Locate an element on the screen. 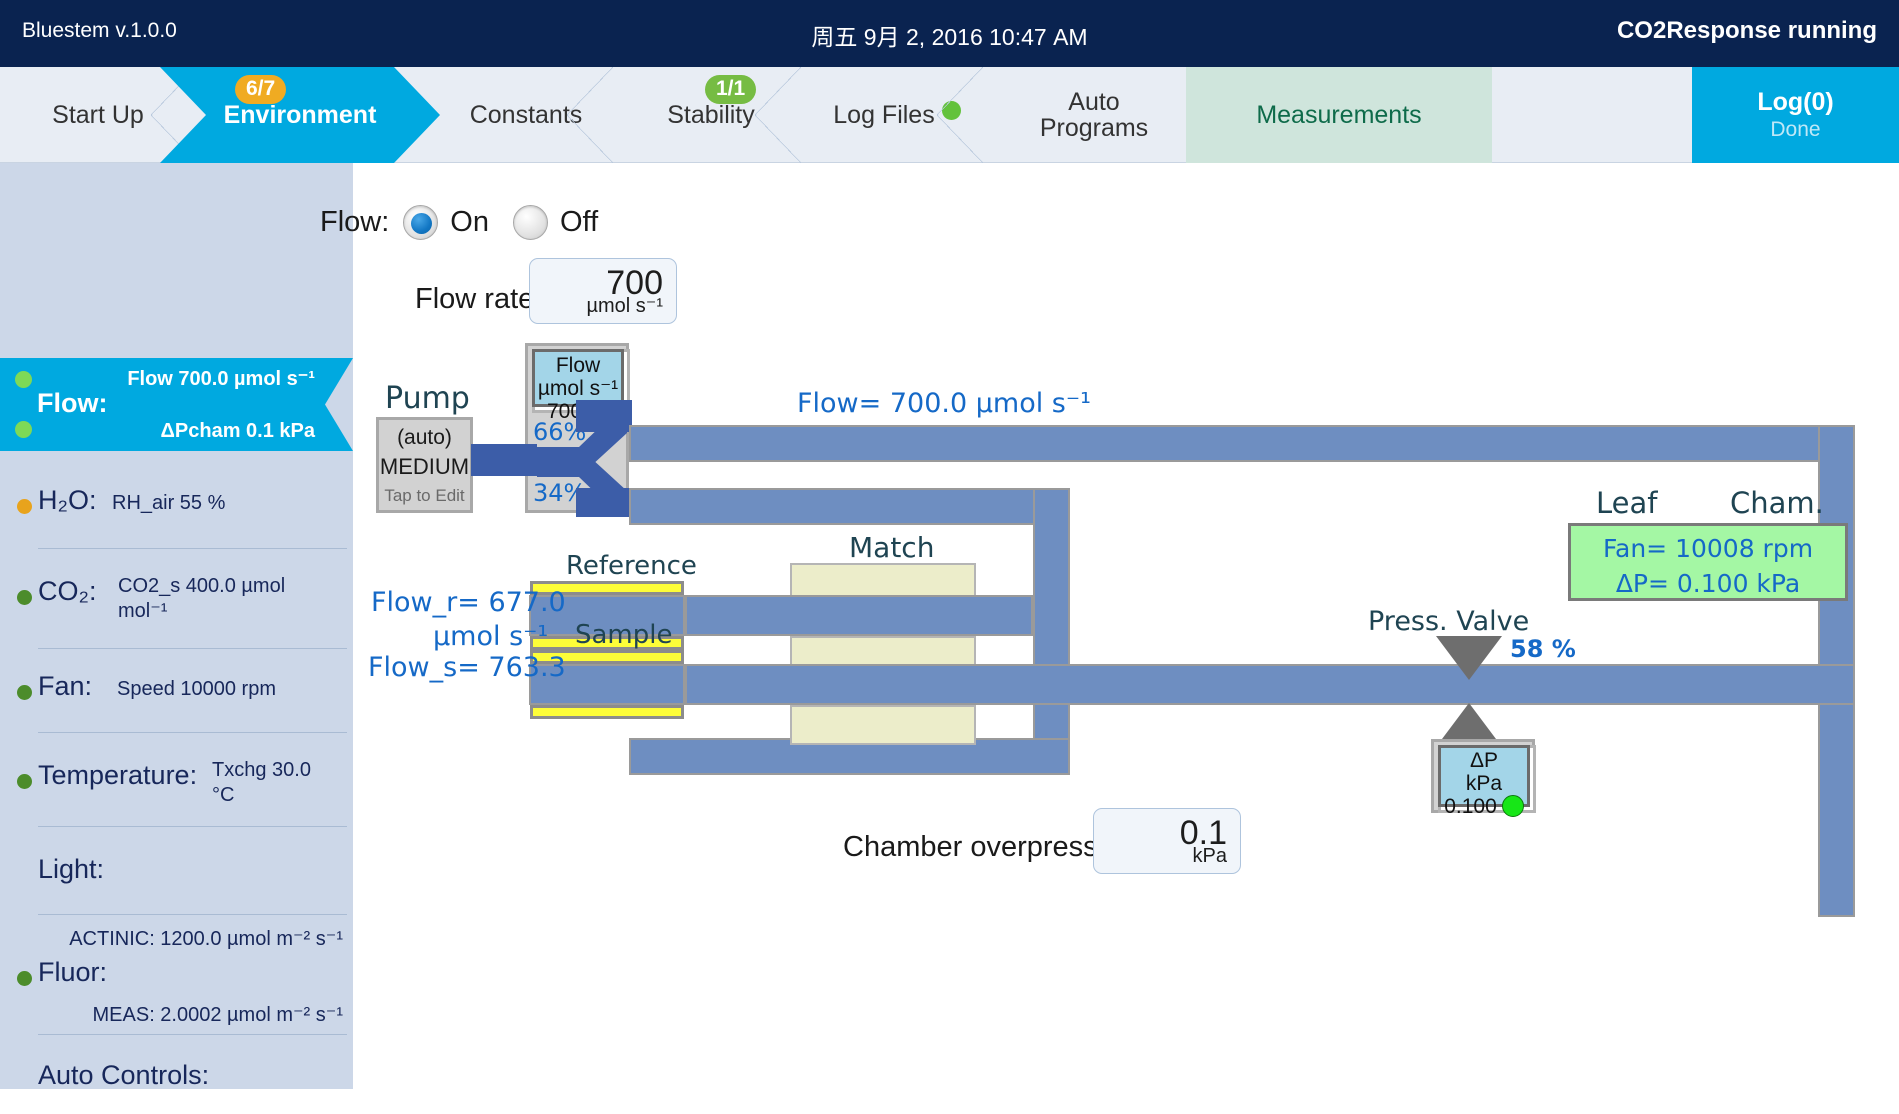 This screenshot has width=1899, height=1114. pump-mode: (auto) is located at coordinates (424, 437).